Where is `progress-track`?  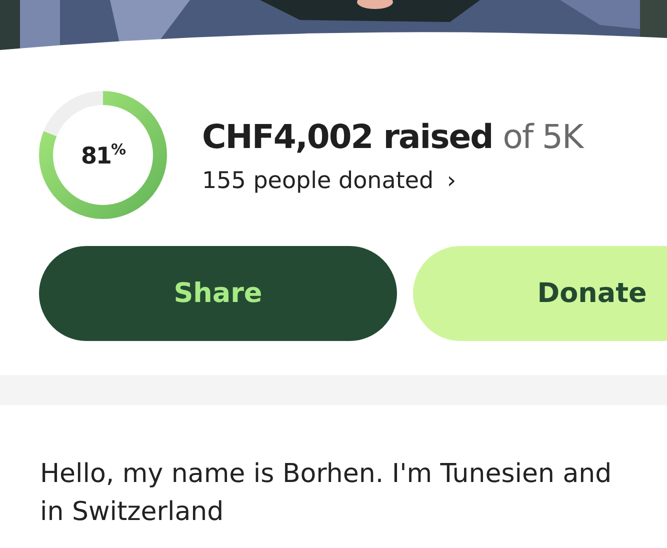 progress-track is located at coordinates (74, 114).